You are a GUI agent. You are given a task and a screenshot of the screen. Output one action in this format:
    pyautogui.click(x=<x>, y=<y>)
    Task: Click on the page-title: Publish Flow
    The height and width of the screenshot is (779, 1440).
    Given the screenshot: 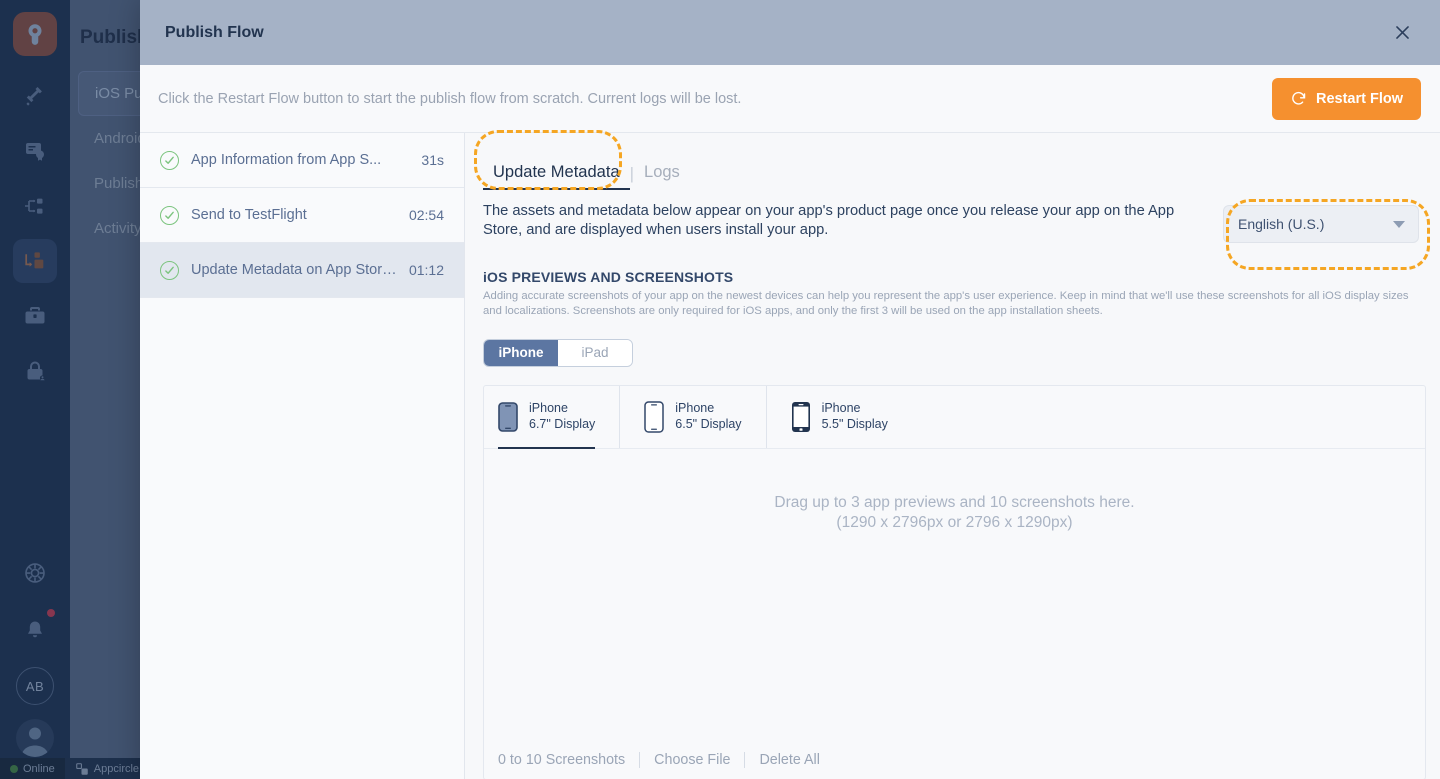 What is the action you would take?
    pyautogui.click(x=214, y=32)
    